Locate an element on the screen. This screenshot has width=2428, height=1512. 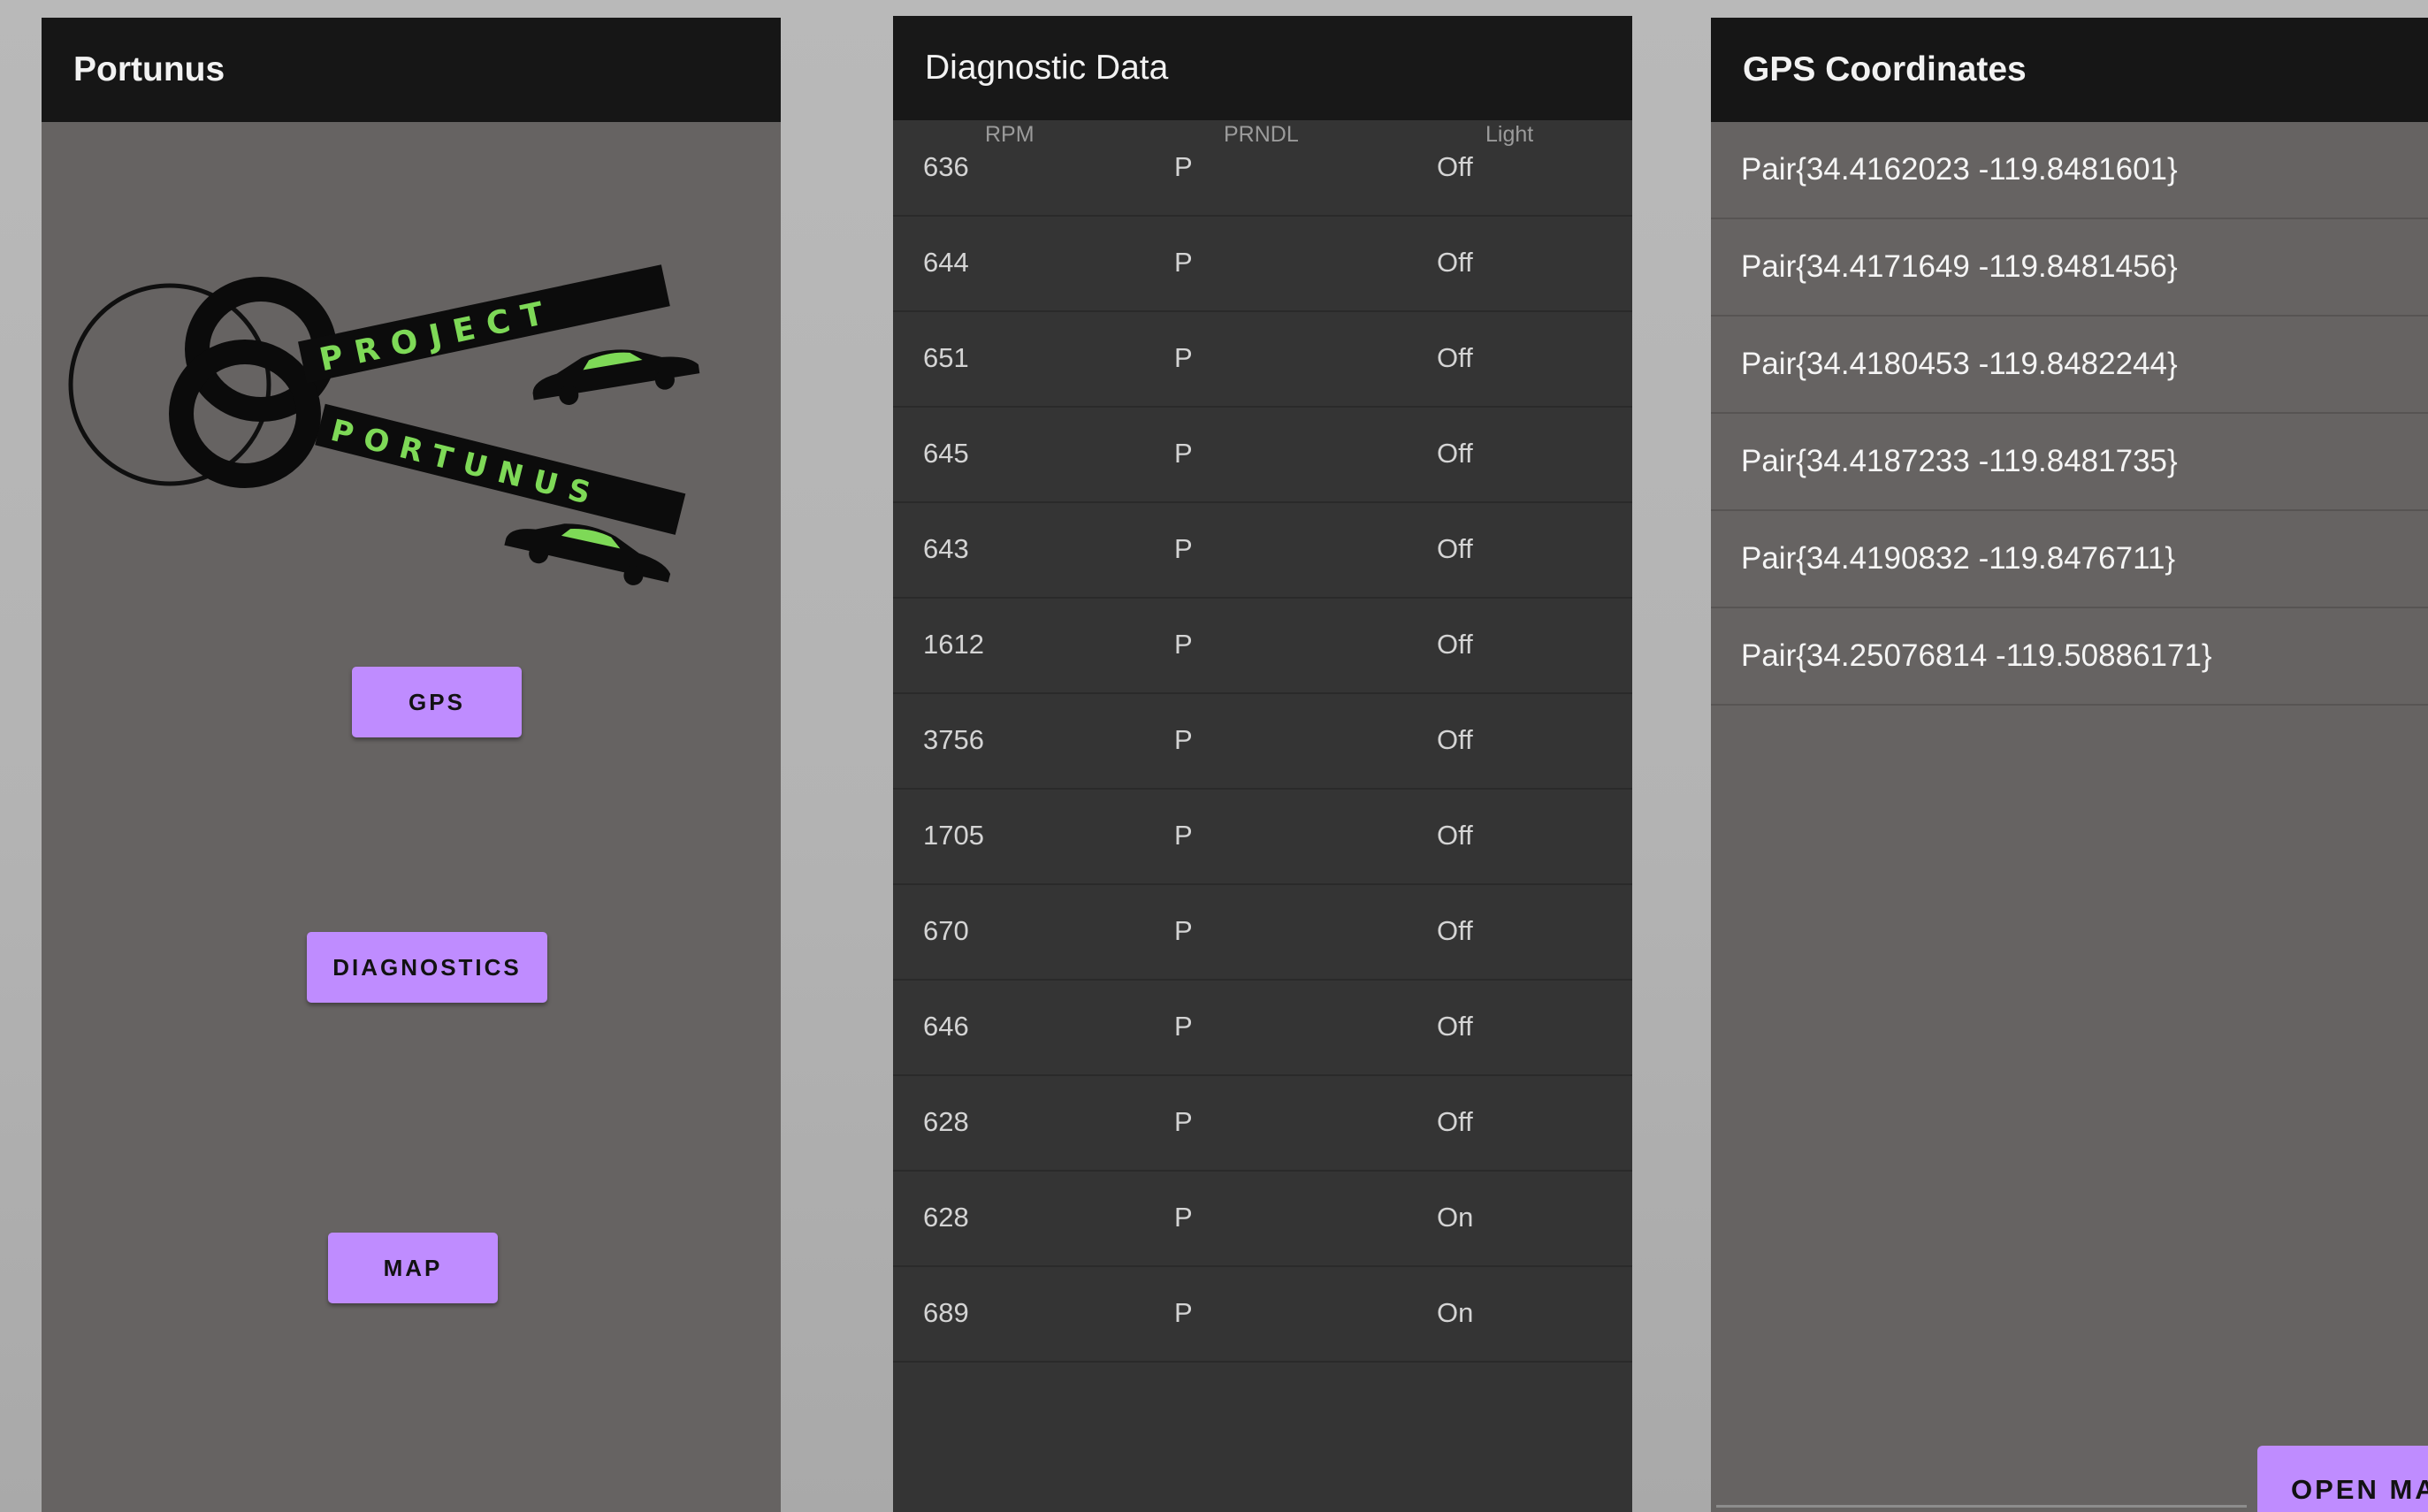
table-row: 645 P Off is located at coordinates (1263, 455).